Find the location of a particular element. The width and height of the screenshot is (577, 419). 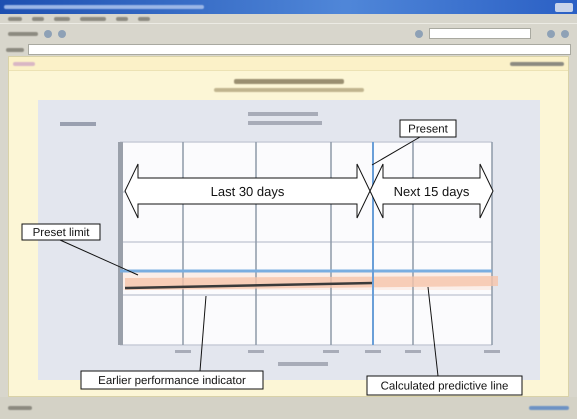

double-arrow: Next 15 days is located at coordinates (431, 191).